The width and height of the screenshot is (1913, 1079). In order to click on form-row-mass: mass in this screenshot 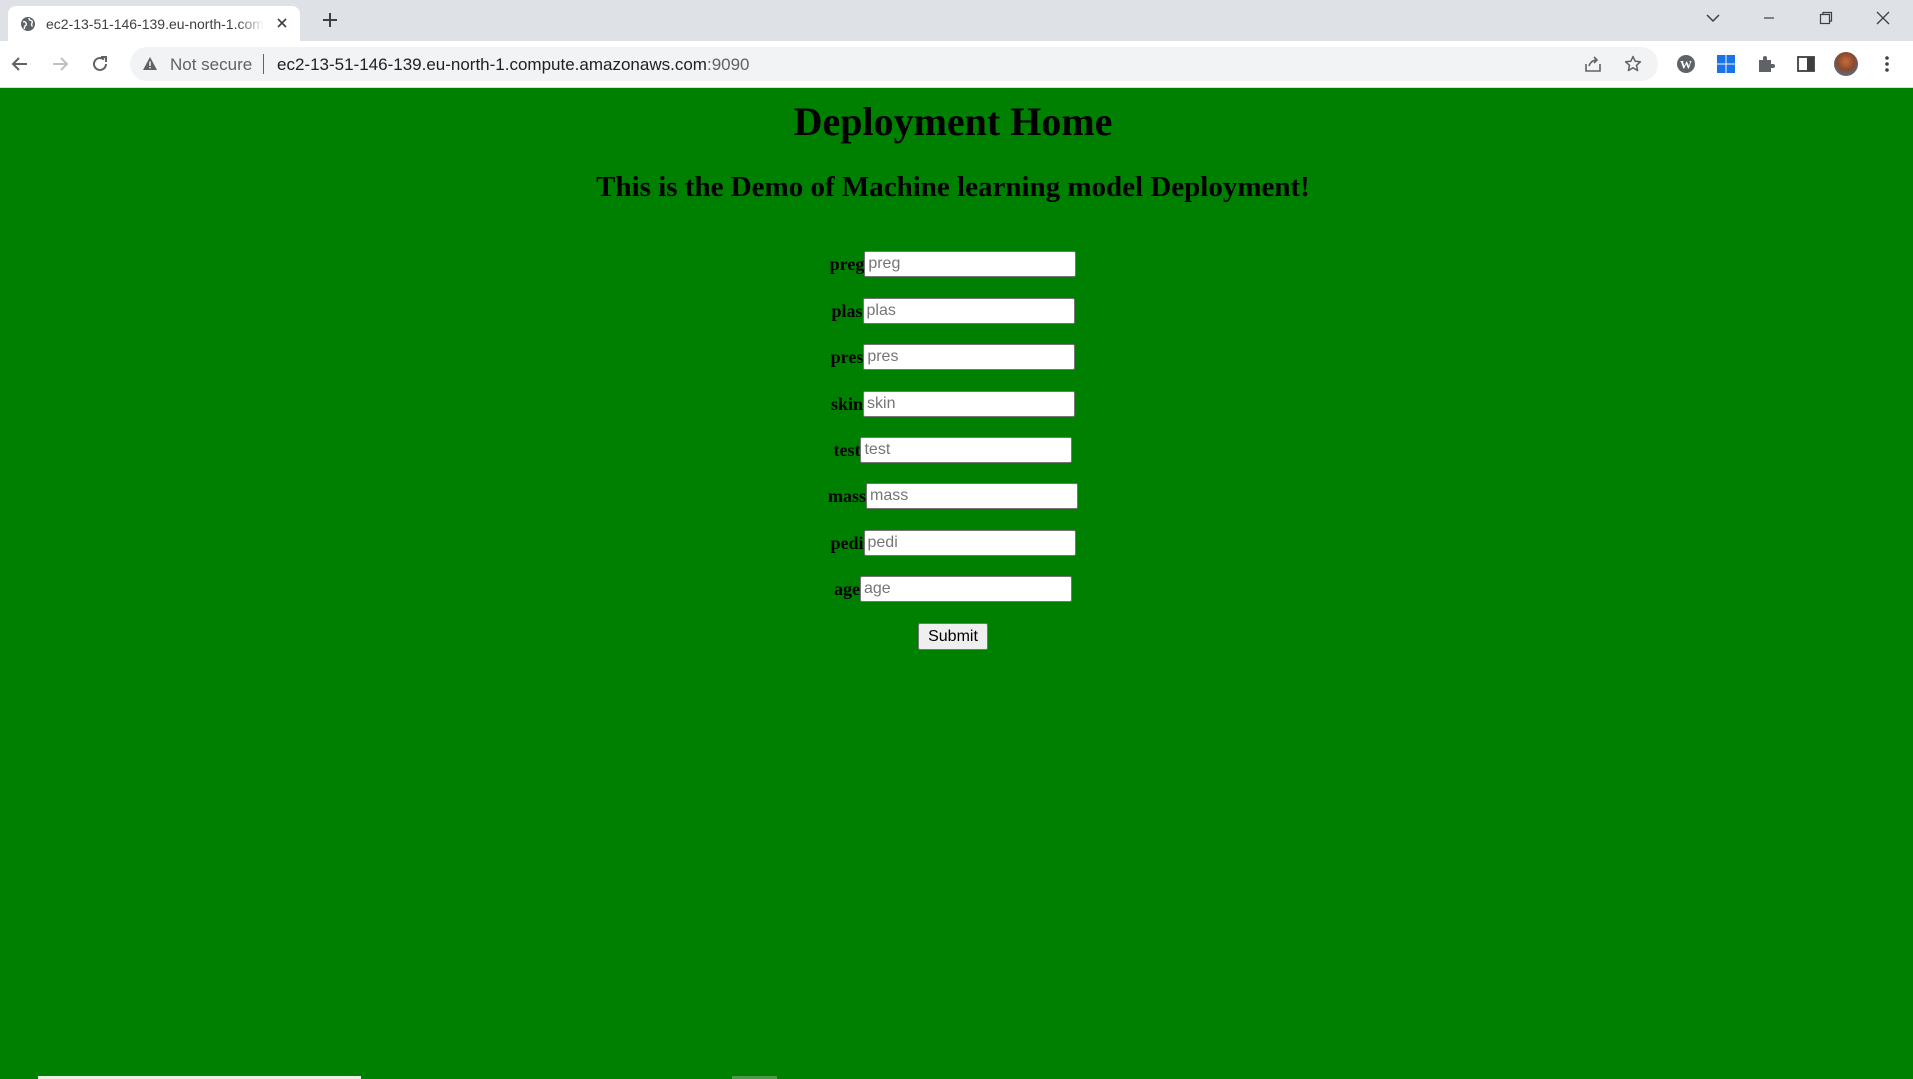, I will do `click(953, 496)`.